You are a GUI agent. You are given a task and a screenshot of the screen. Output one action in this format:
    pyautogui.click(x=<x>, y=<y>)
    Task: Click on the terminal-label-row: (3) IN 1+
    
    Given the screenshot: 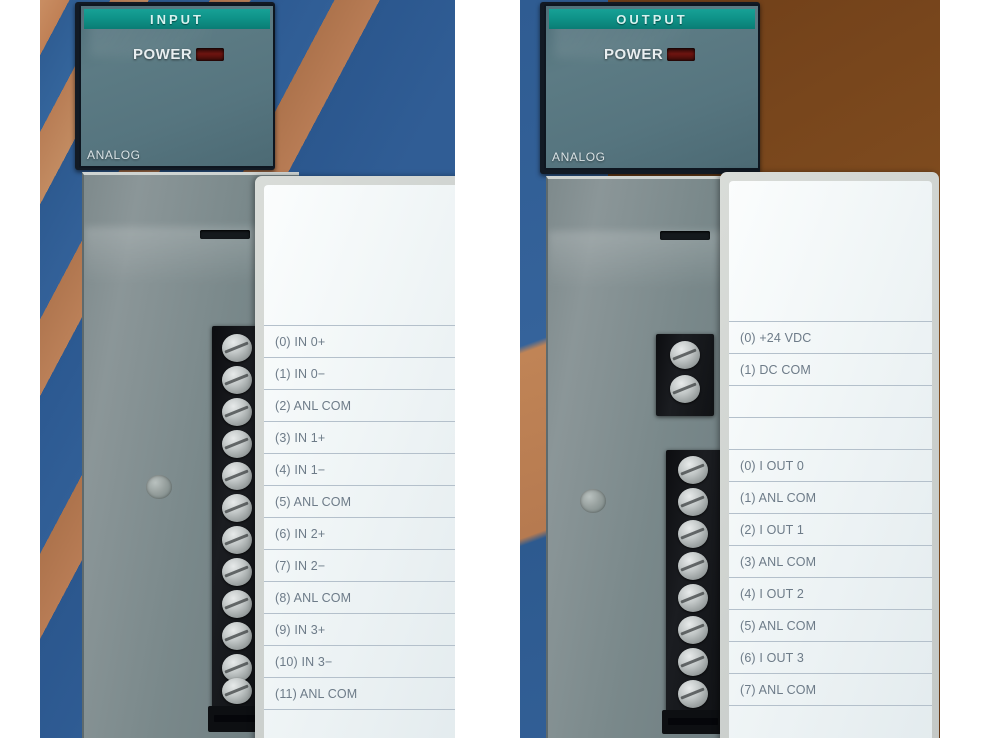 What is the action you would take?
    pyautogui.click(x=359, y=437)
    